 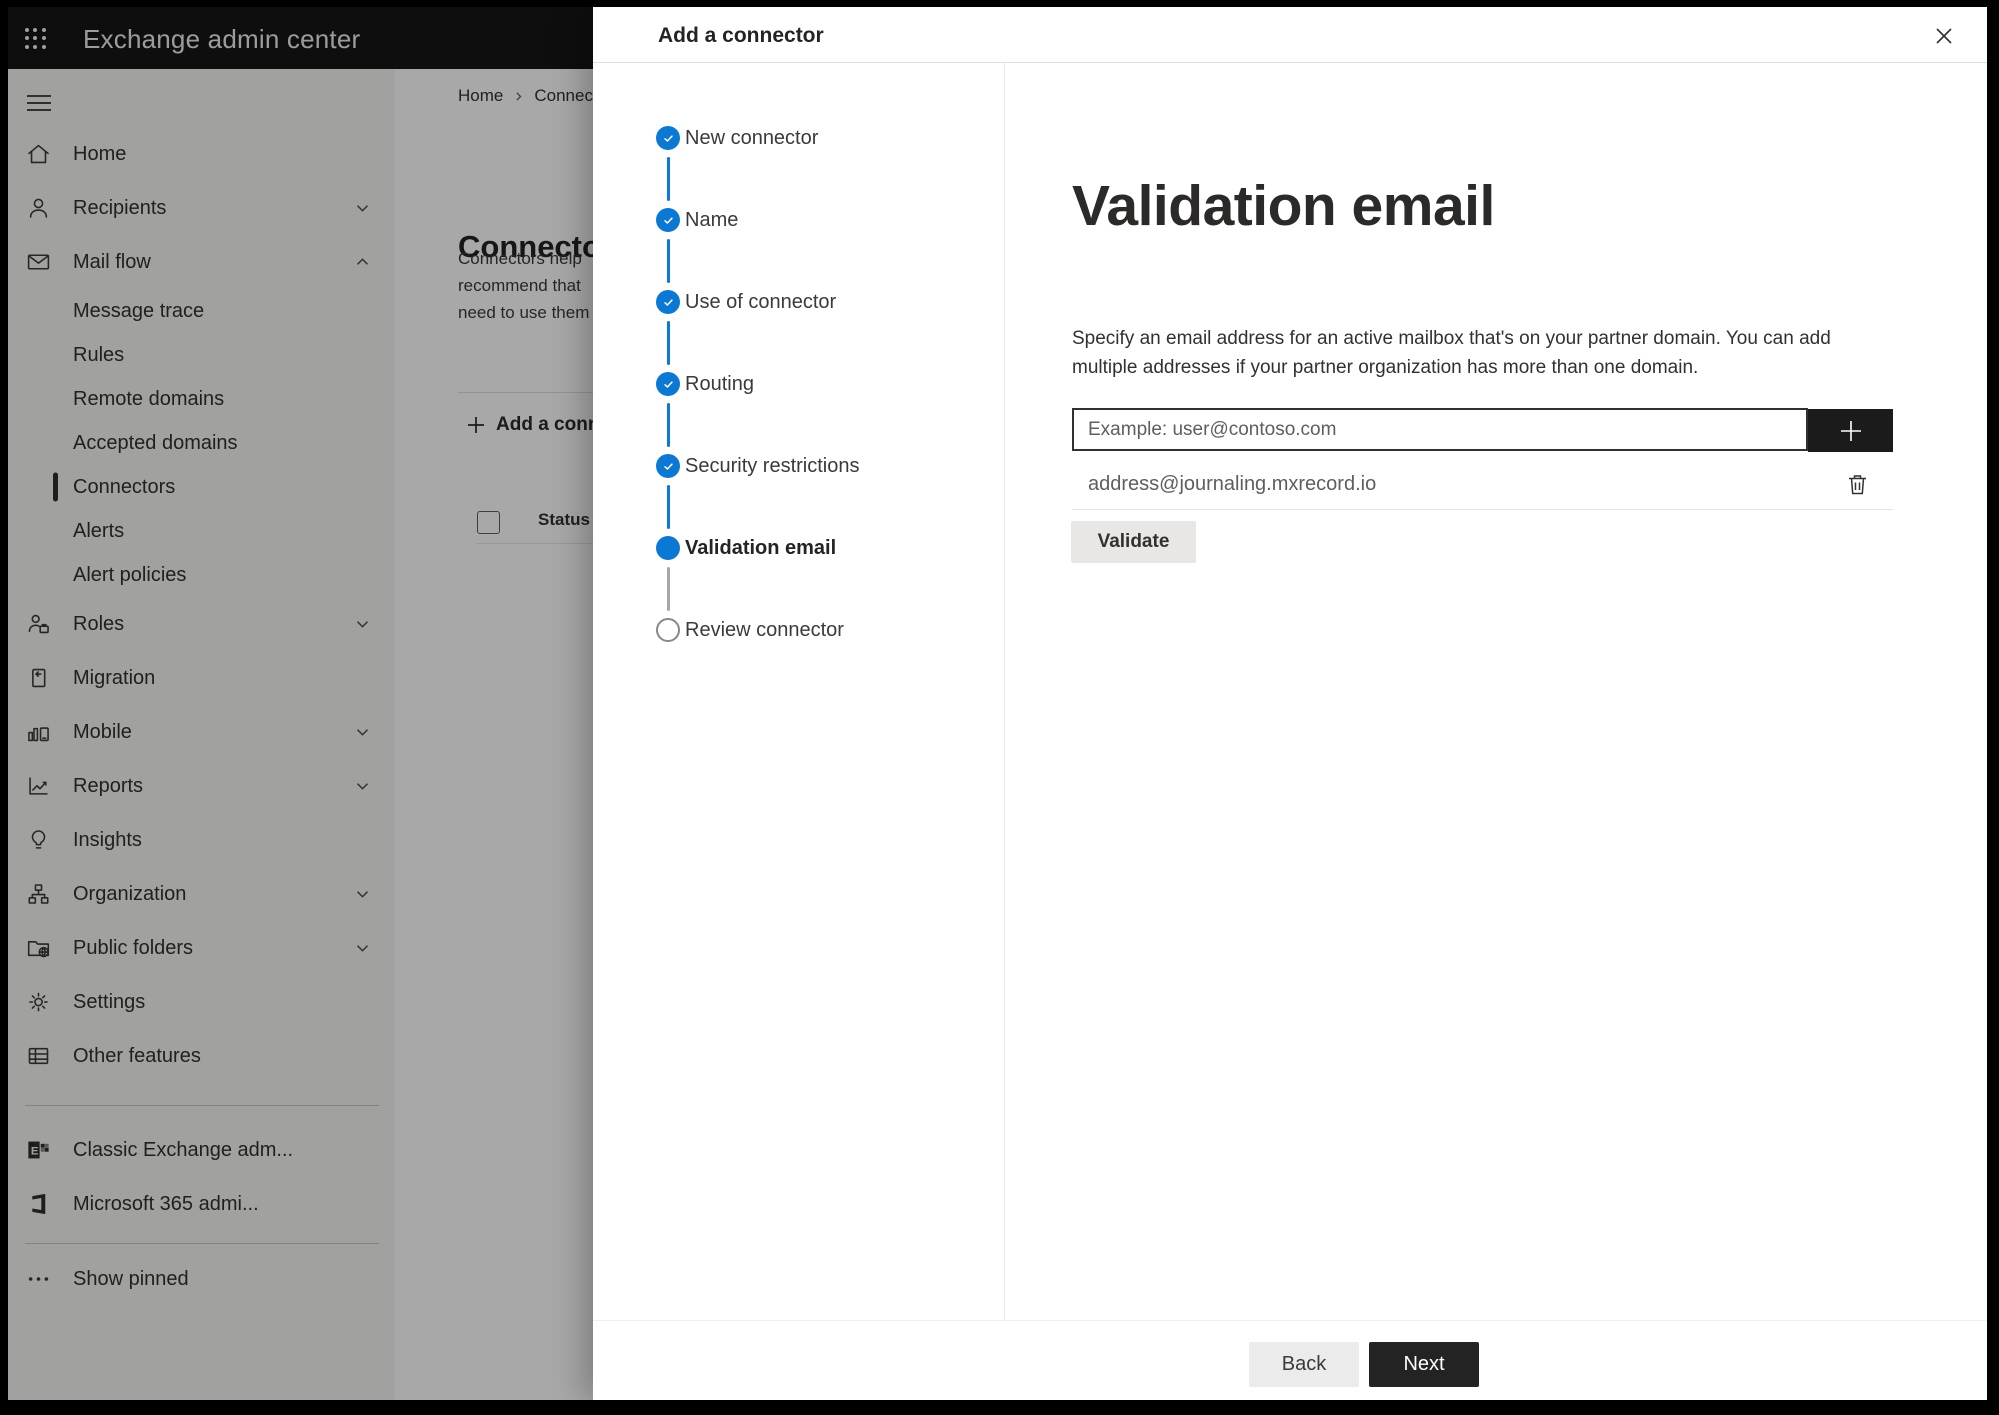 I want to click on delete-email-button, so click(x=1857, y=484).